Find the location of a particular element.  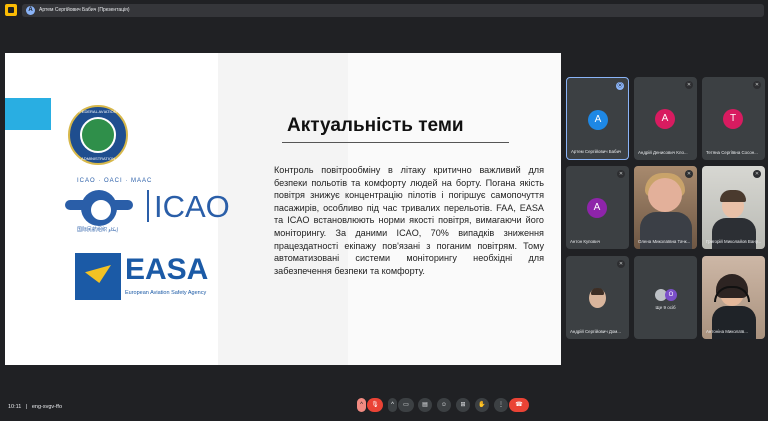

captions-icon: ▤ is located at coordinates (425, 405).